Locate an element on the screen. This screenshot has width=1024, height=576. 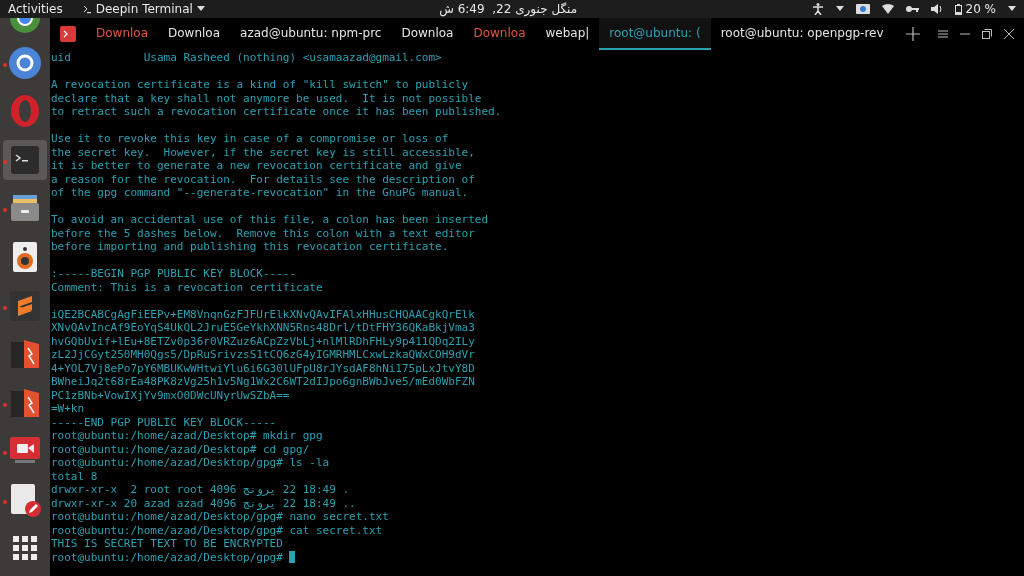
terminal-line: -----END PGP PUBLIC KEY BLOCK----- is located at coordinates (164, 422).